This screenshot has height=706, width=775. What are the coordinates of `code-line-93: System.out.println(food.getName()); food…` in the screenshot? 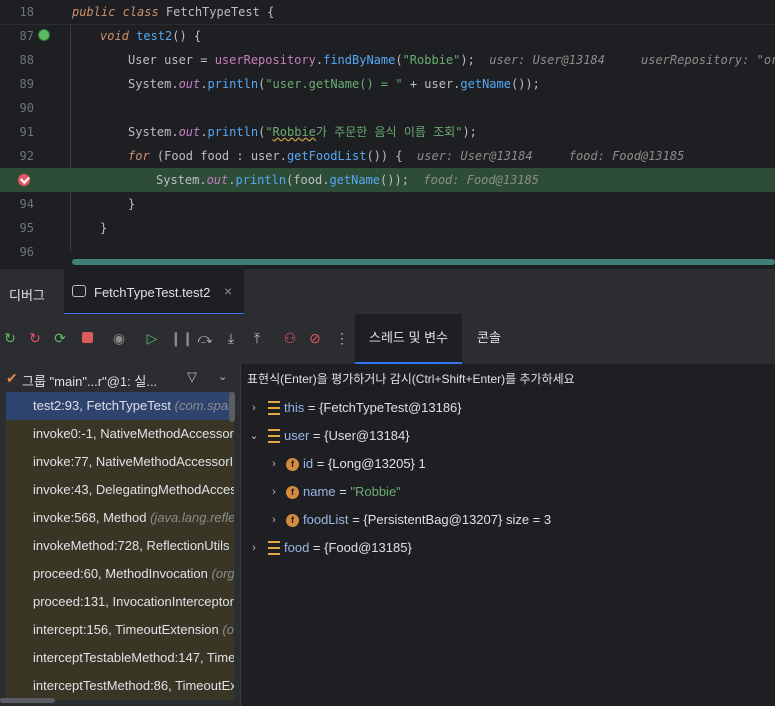 It's located at (347, 180).